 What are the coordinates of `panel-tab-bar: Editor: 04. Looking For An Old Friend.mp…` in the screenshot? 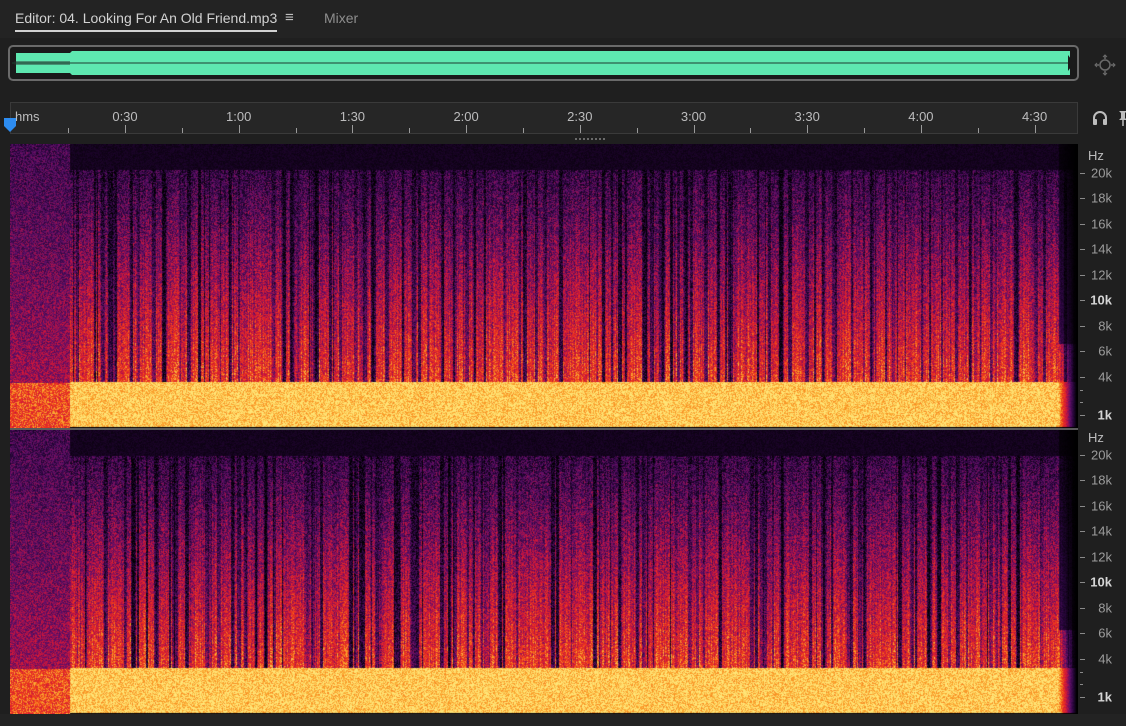 It's located at (563, 19).